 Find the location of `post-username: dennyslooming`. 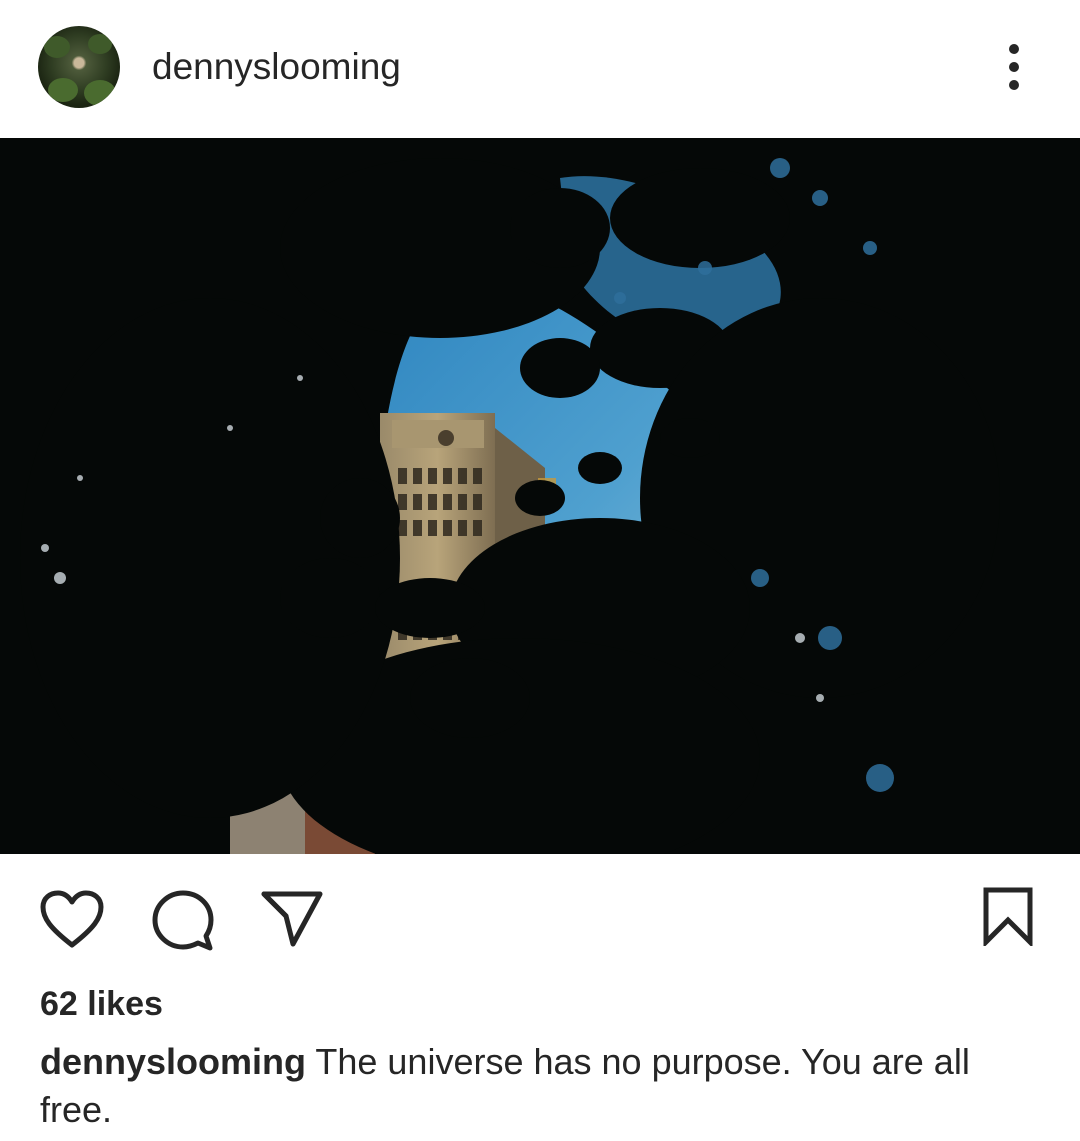

post-username: dennyslooming is located at coordinates (276, 67).